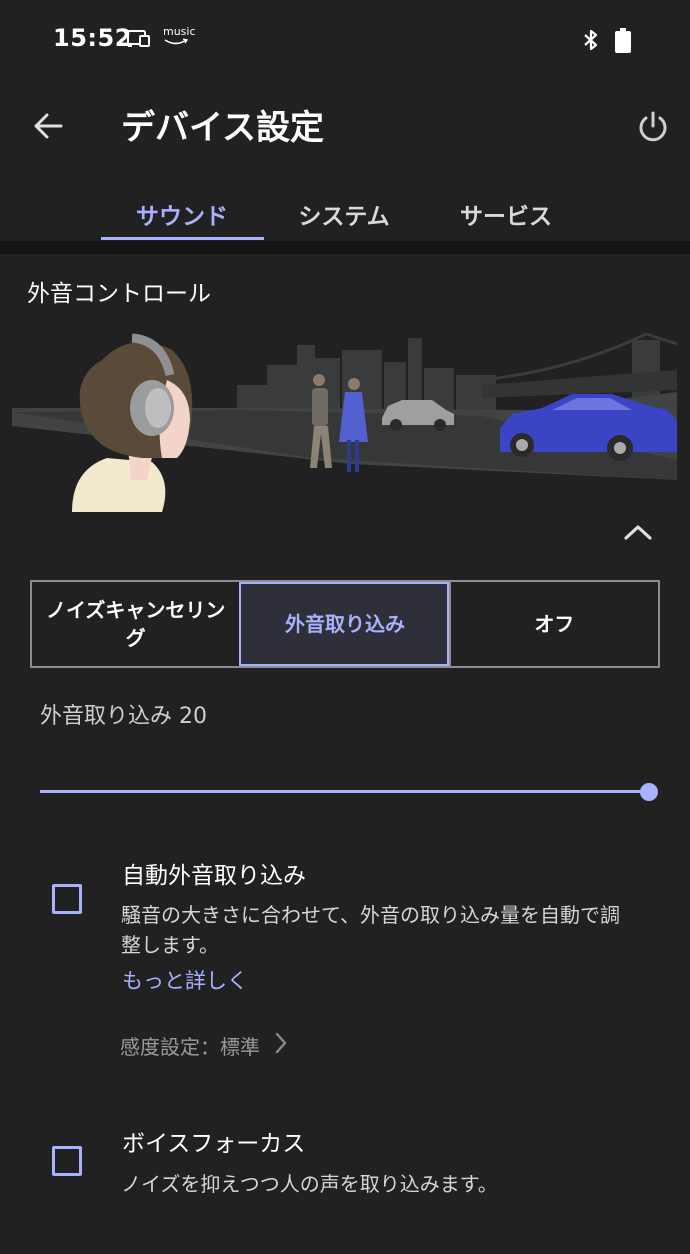 This screenshot has width=690, height=1254. What do you see at coordinates (182, 238) in the screenshot?
I see `tab-indicator` at bounding box center [182, 238].